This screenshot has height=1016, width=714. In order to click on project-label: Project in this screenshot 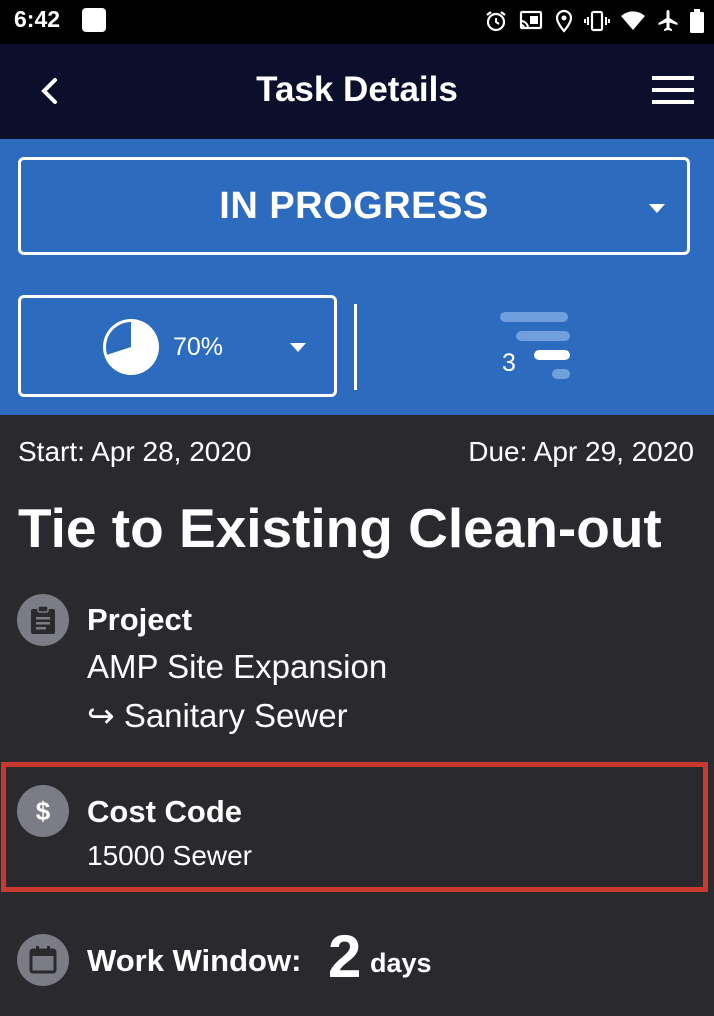, I will do `click(140, 619)`.